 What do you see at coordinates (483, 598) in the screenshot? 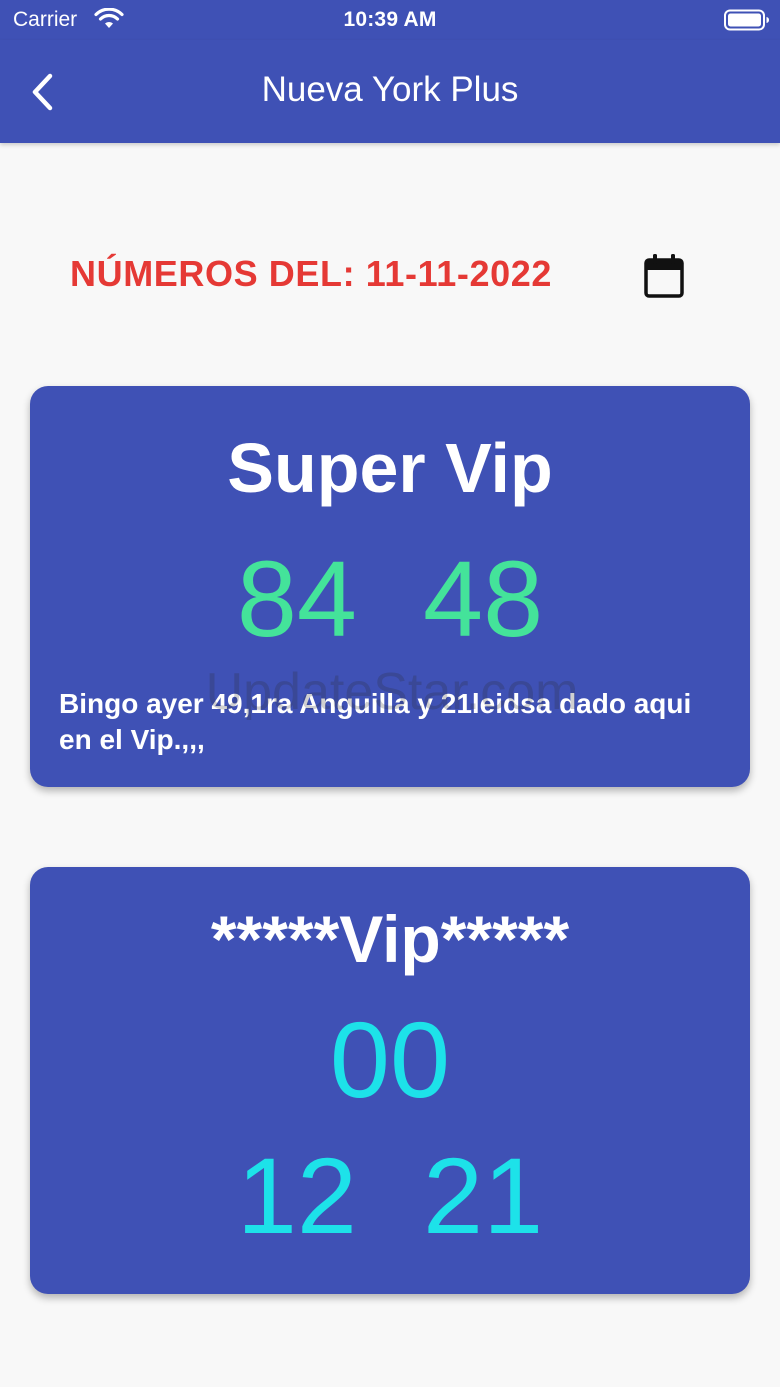
I see `lottery-number: 48` at bounding box center [483, 598].